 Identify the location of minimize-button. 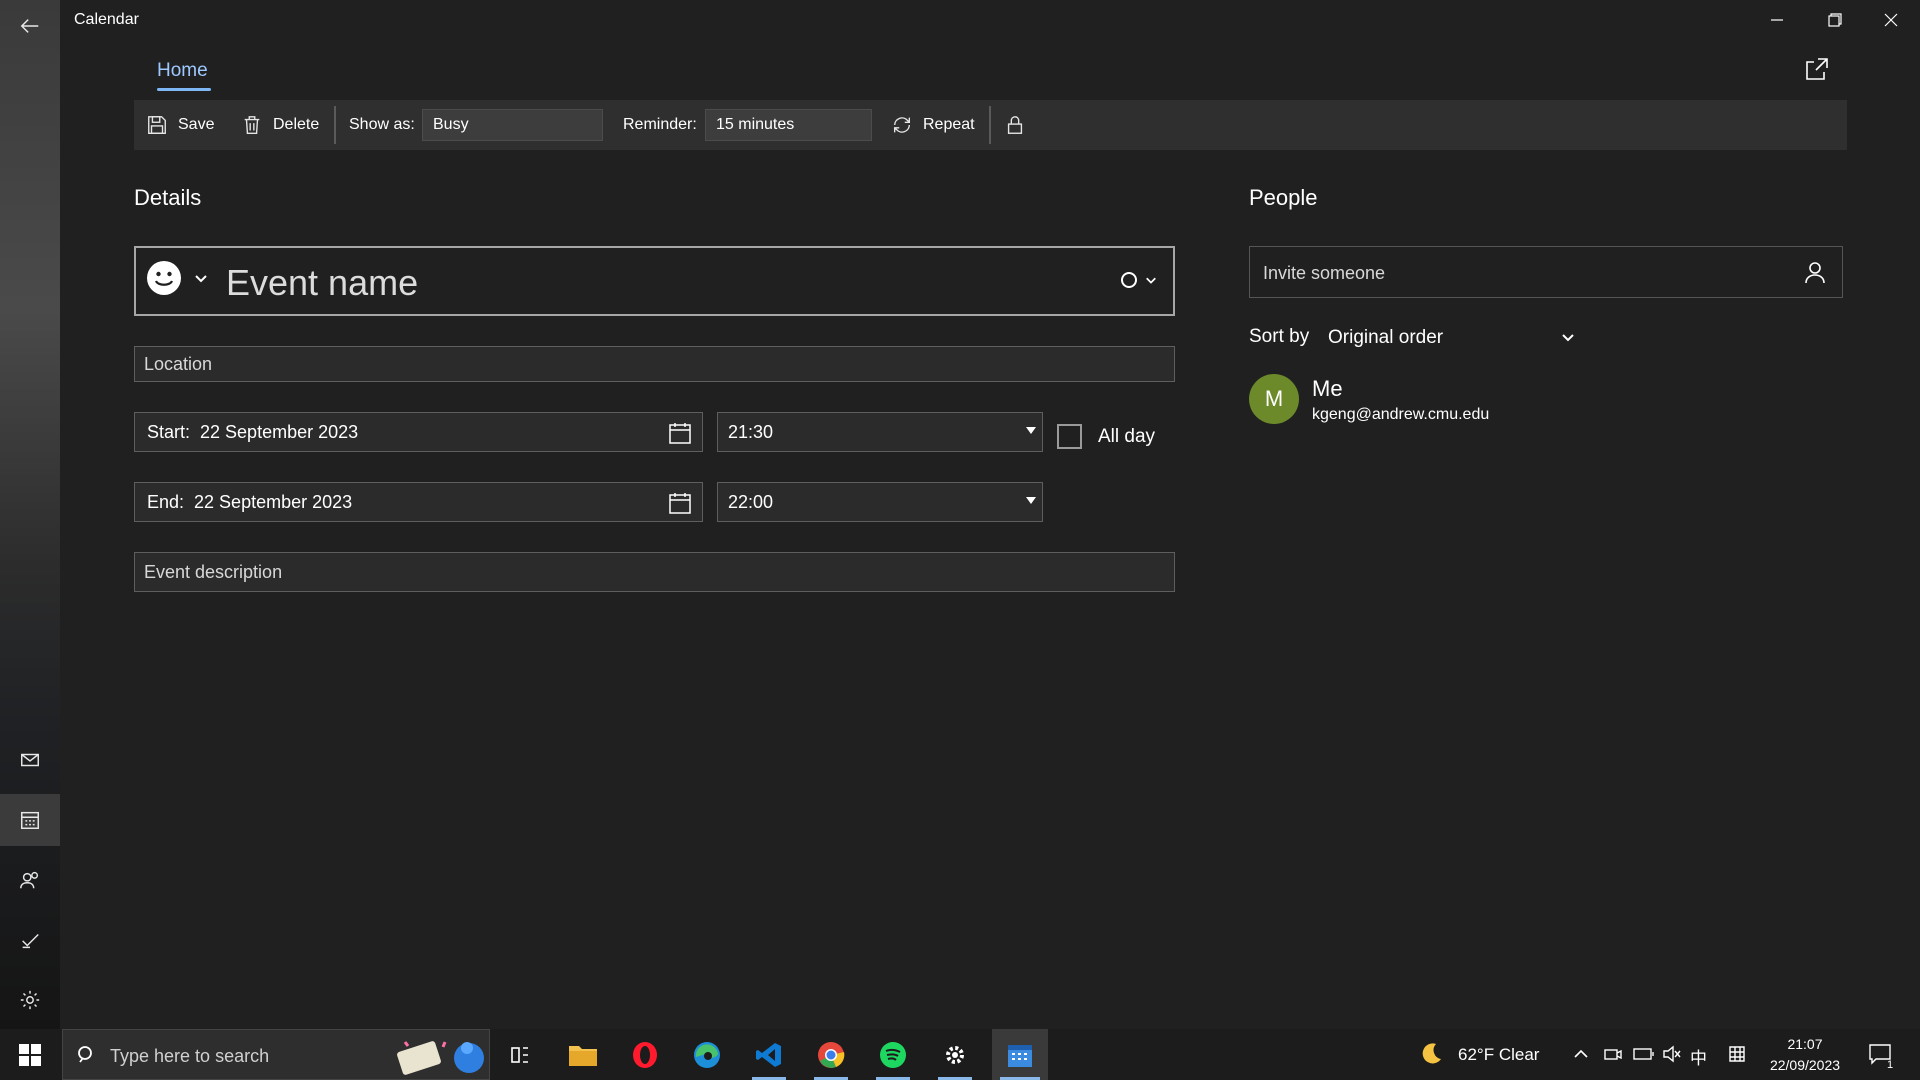
(1777, 20).